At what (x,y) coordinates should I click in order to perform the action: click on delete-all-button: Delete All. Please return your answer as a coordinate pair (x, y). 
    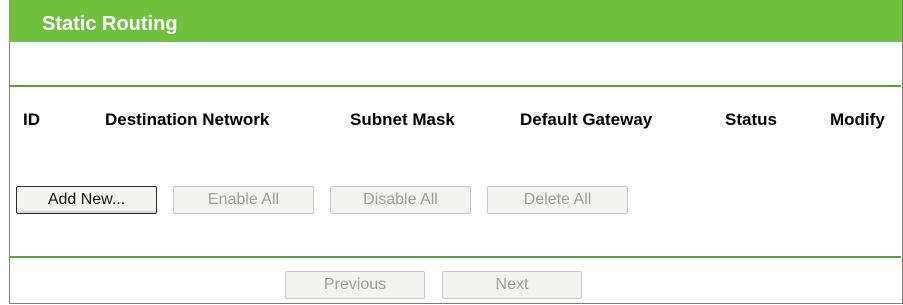
    Looking at the image, I should click on (557, 200).